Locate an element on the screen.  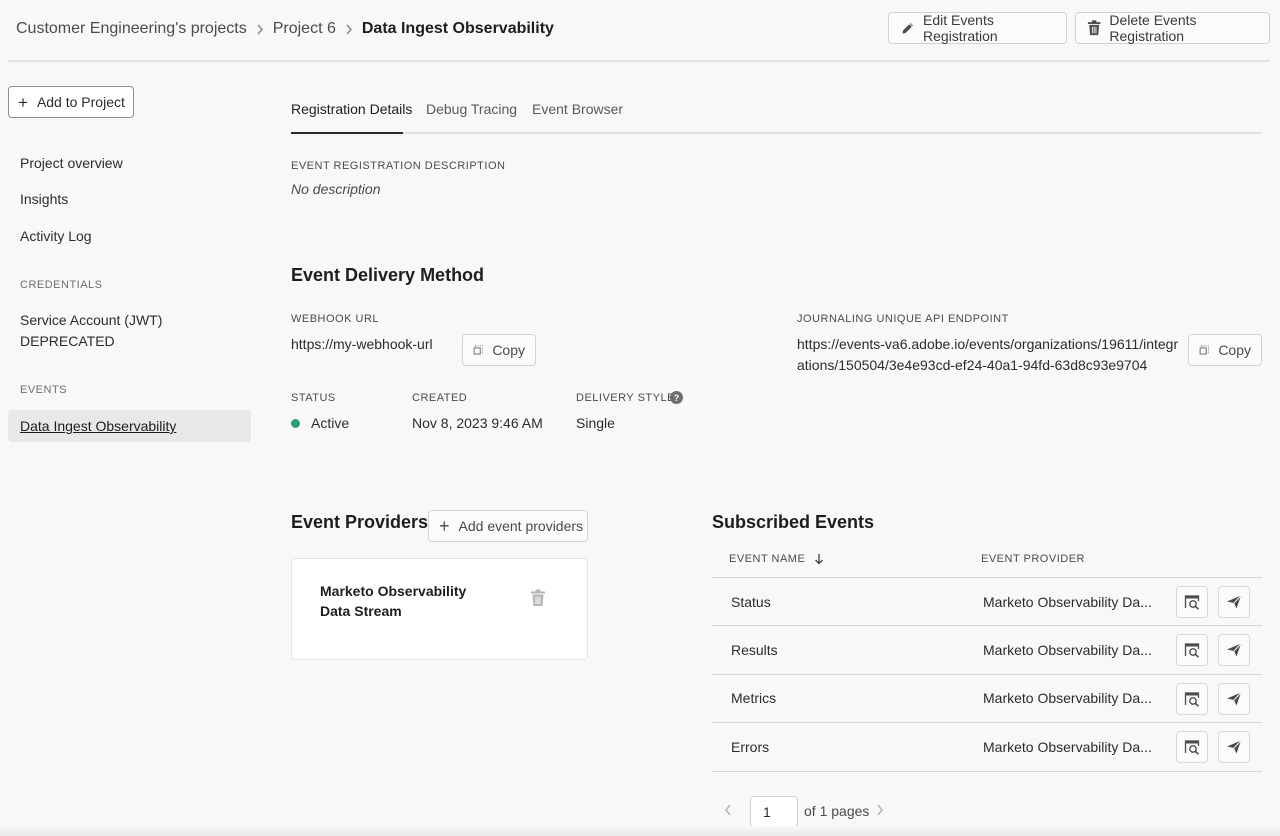
remove-provider-trash-icon is located at coordinates (538, 600).